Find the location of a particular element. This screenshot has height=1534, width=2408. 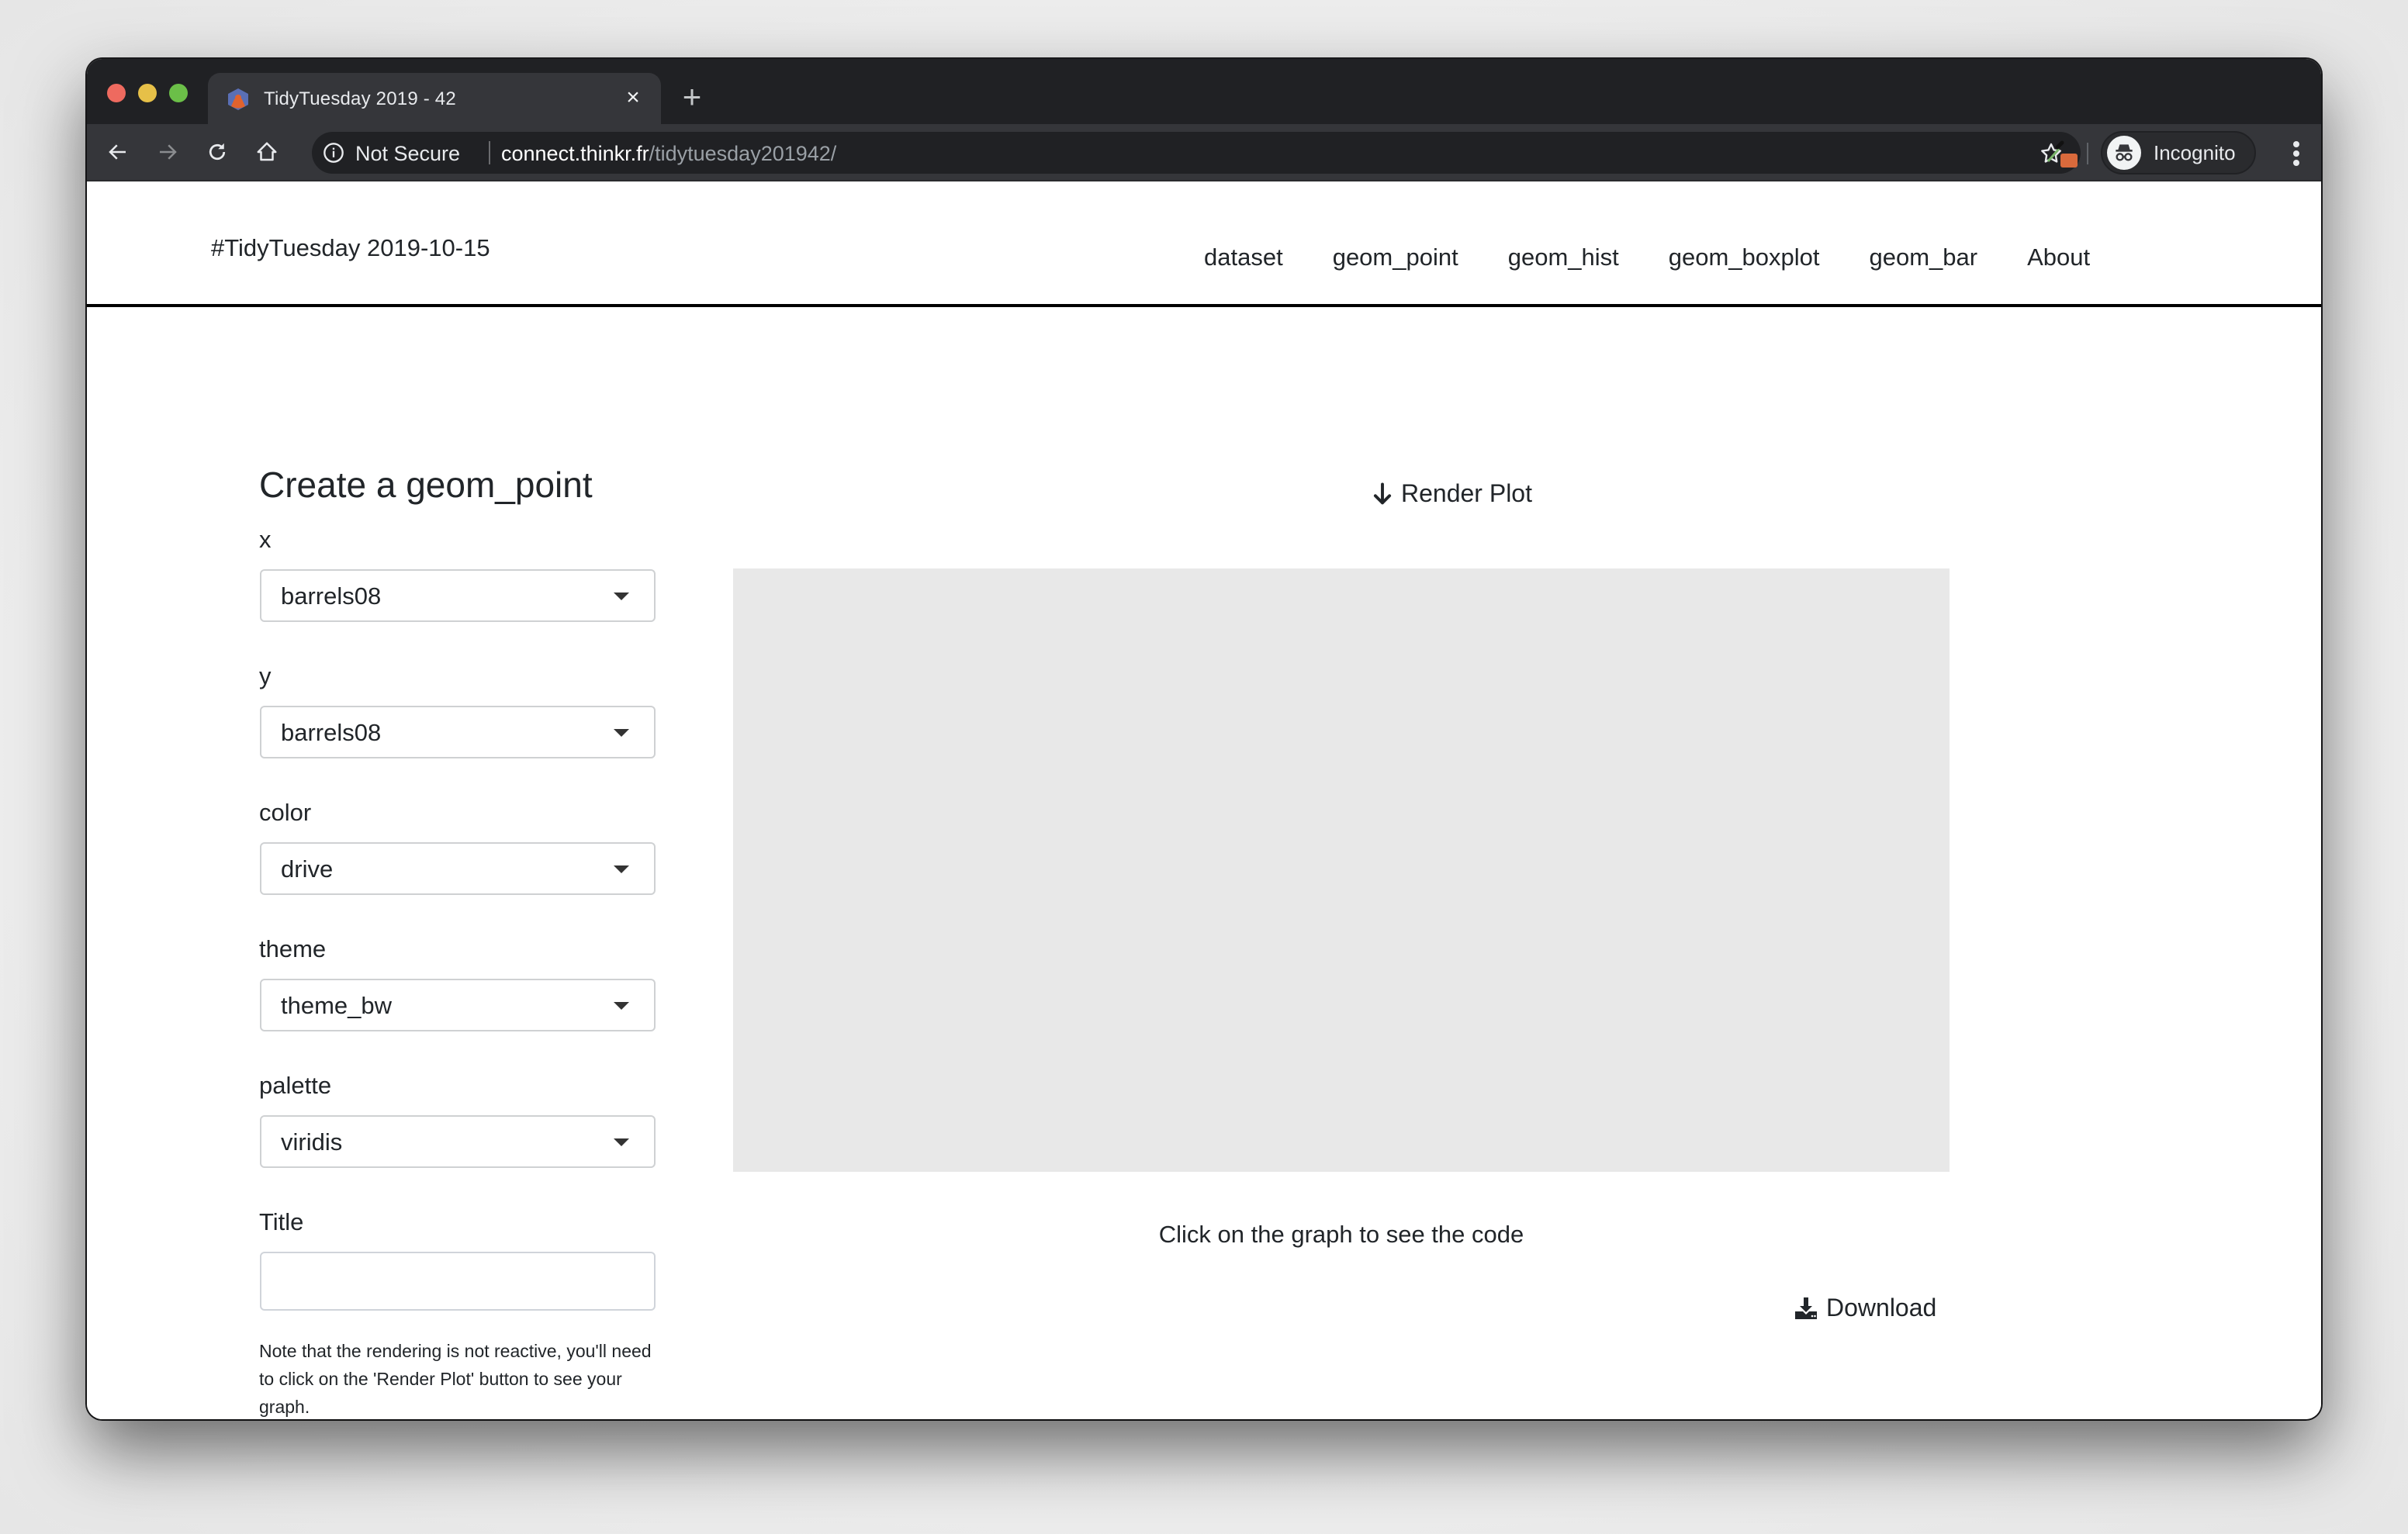

nav-geom-bar: geom_bar is located at coordinates (1924, 257).